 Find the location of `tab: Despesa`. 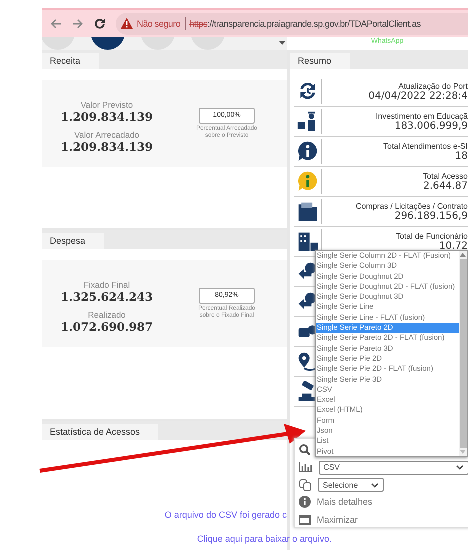

tab: Despesa is located at coordinates (73, 241).